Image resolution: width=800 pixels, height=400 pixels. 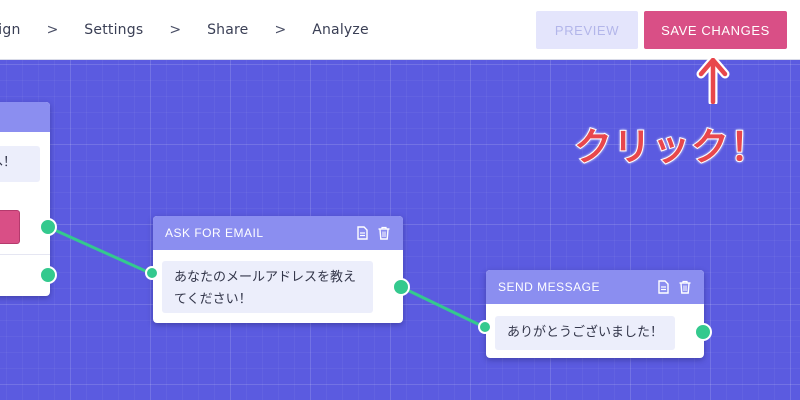 I want to click on node-header: ASK FOR EMAIL, so click(x=278, y=233).